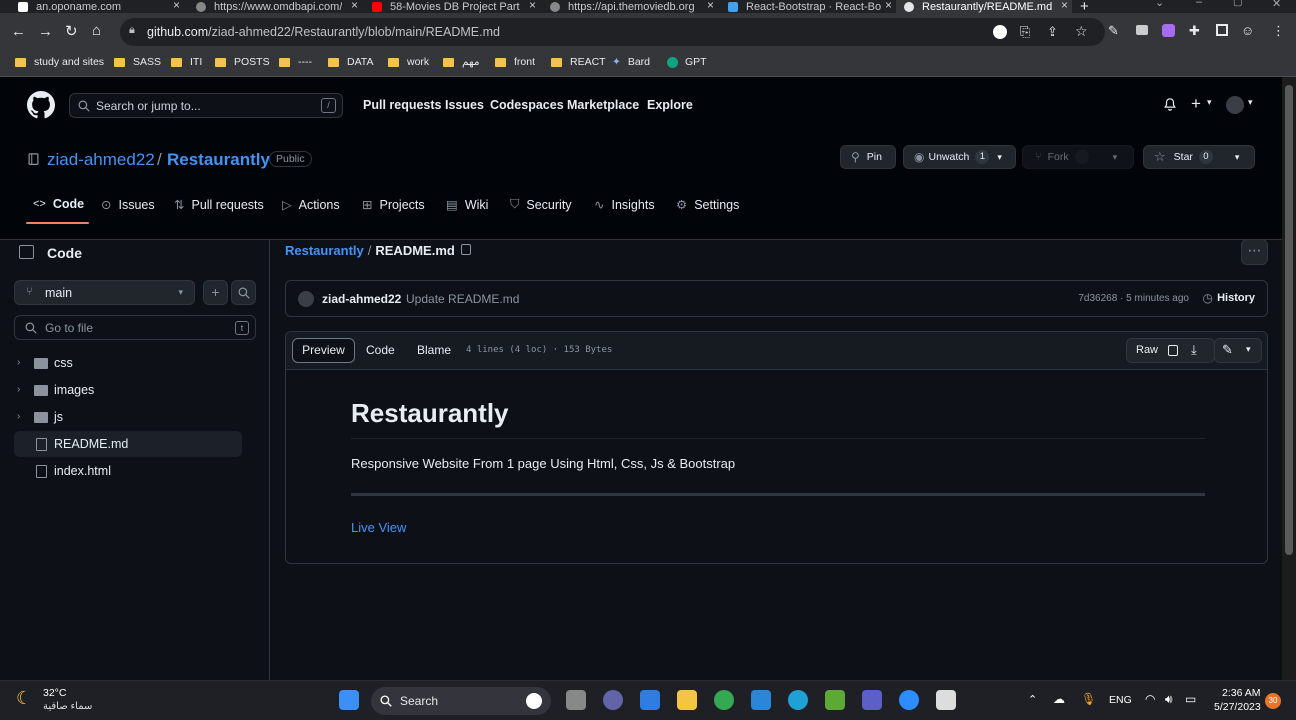 This screenshot has height=720, width=1296. I want to click on extensions-puzzle-icon: ✚, so click(1194, 31).